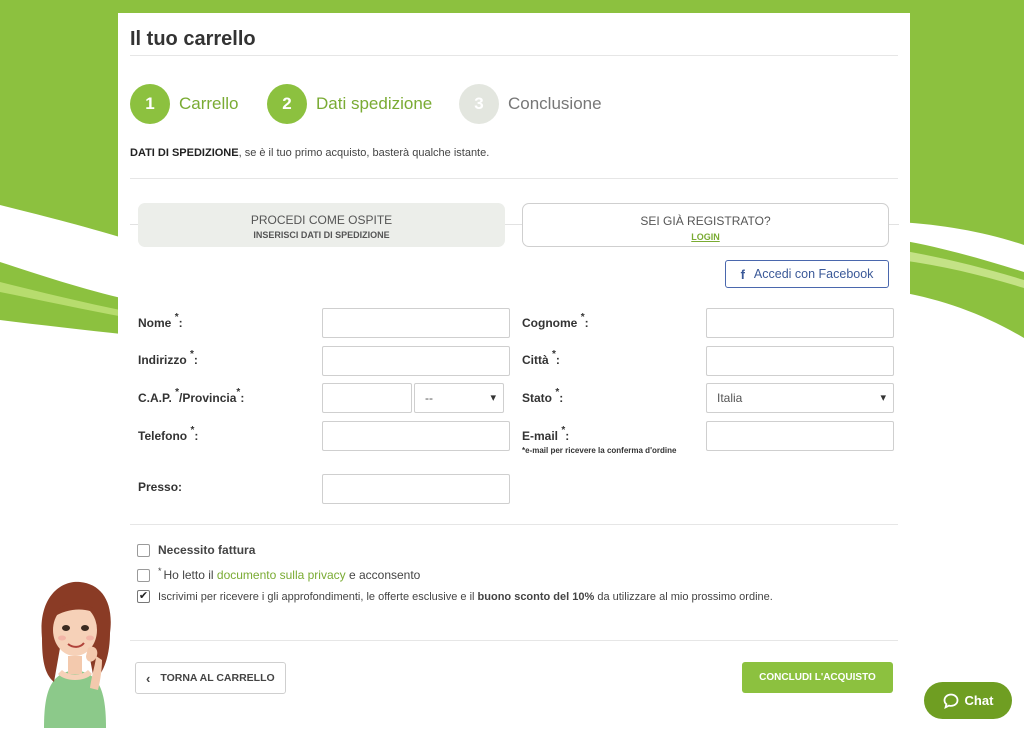 This screenshot has width=1024, height=733. Describe the element at coordinates (168, 358) in the screenshot. I see `indirizzo-label: Indirizzo *:` at that location.